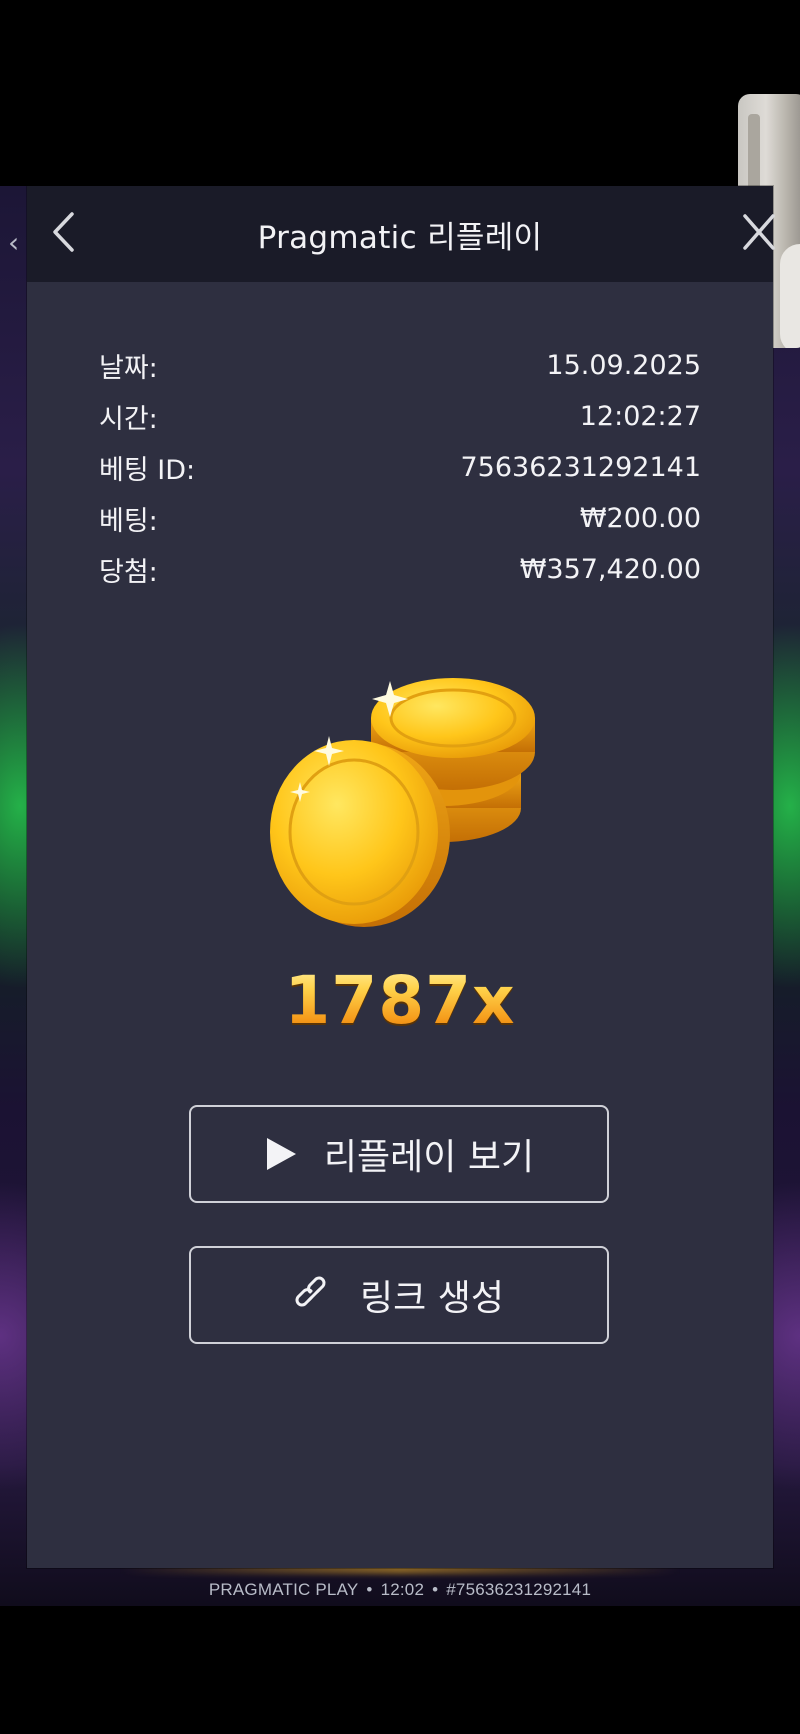  I want to click on detail-row-time: 시간: 12:02:27, so click(400, 416).